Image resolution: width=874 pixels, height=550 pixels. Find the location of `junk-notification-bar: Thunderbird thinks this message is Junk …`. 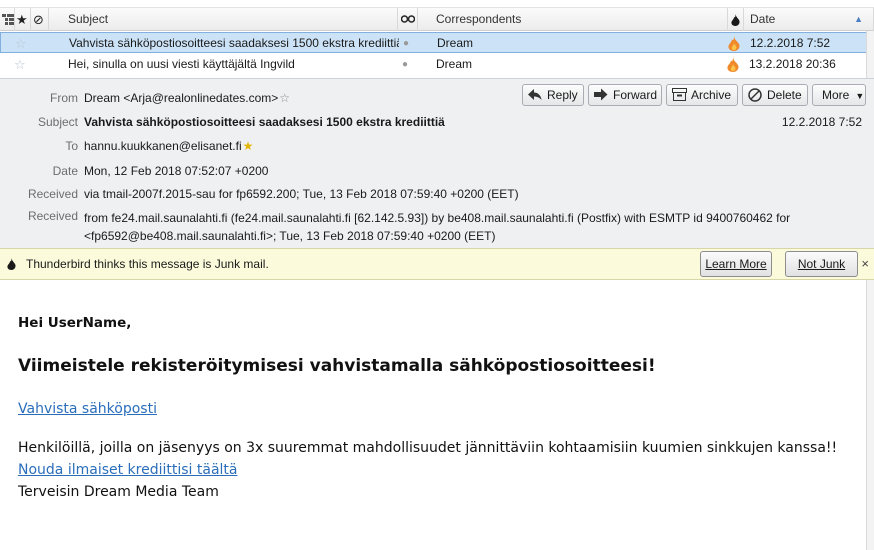

junk-notification-bar: Thunderbird thinks this message is Junk … is located at coordinates (437, 264).